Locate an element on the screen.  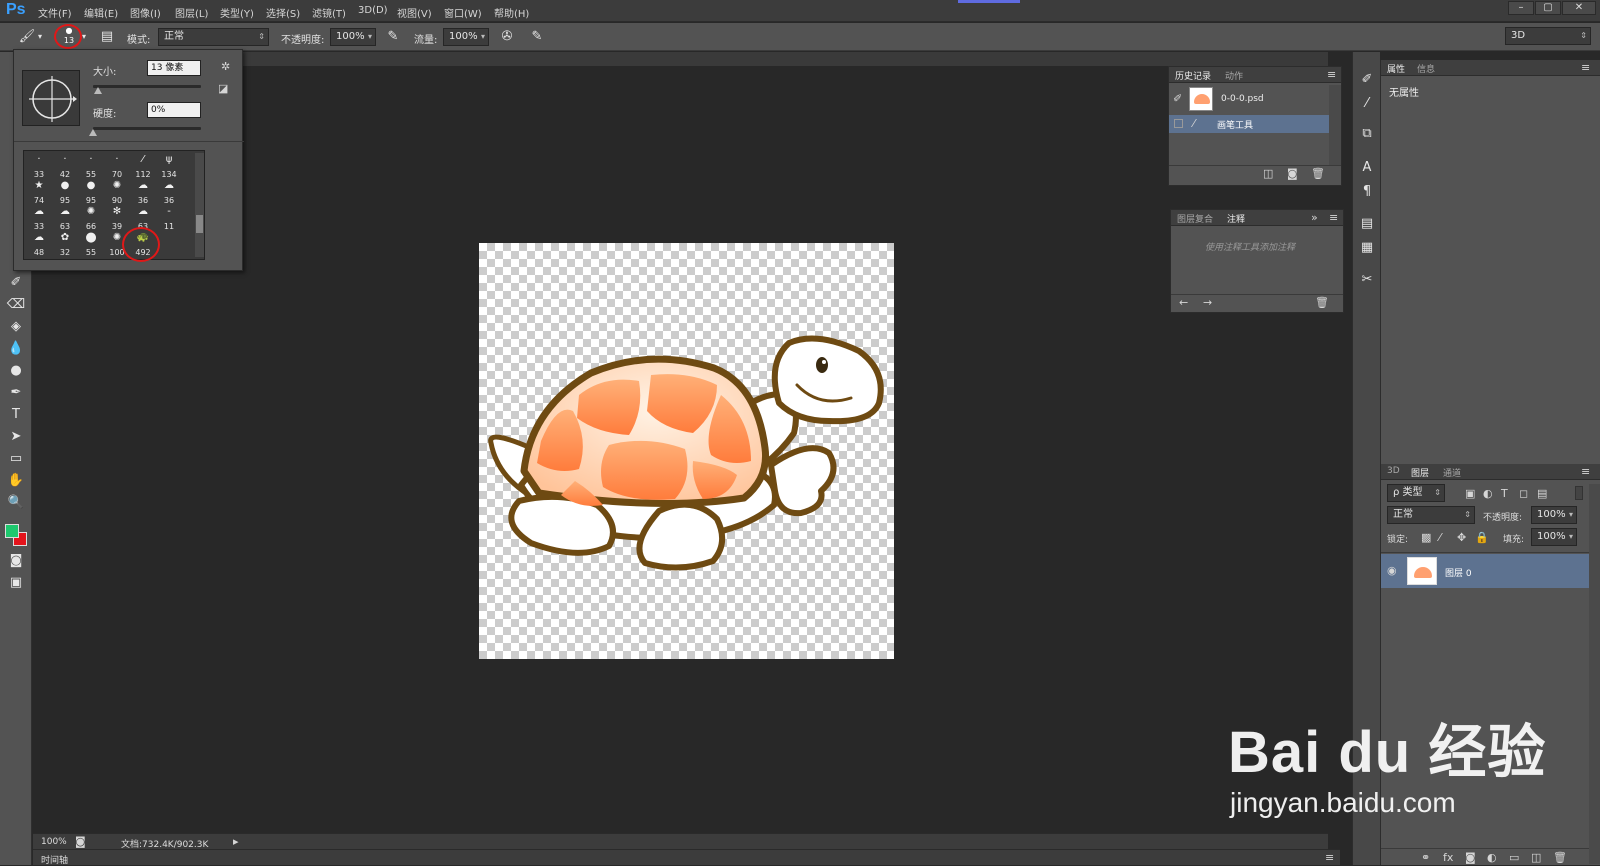
hardness-slider-thumb is located at coordinates (93, 132).